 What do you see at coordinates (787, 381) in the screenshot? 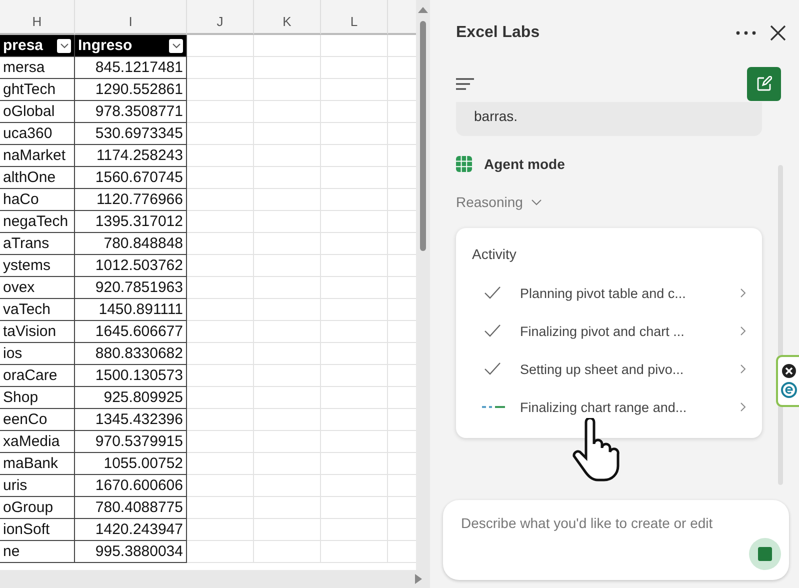
I see `side-tab` at bounding box center [787, 381].